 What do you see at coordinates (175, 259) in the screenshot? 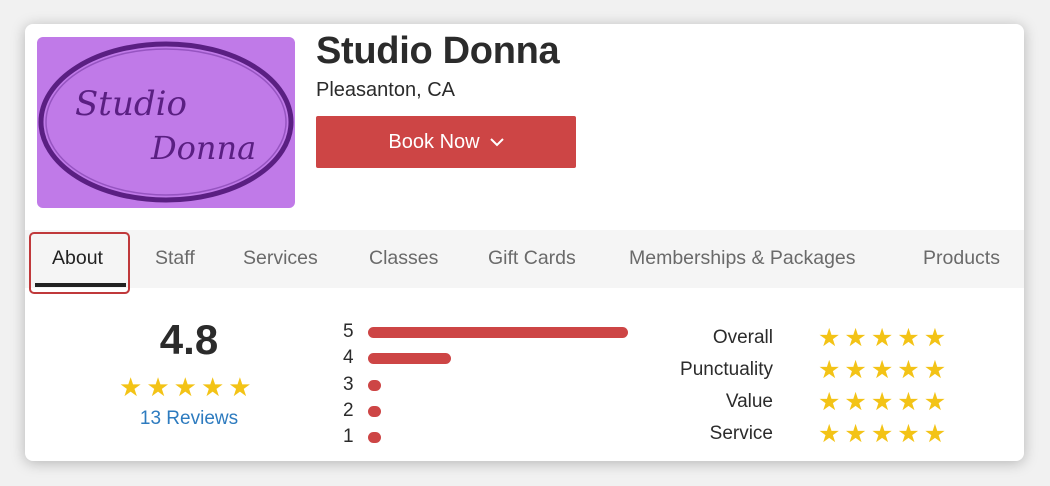
I see `tab-staff: Staff` at bounding box center [175, 259].